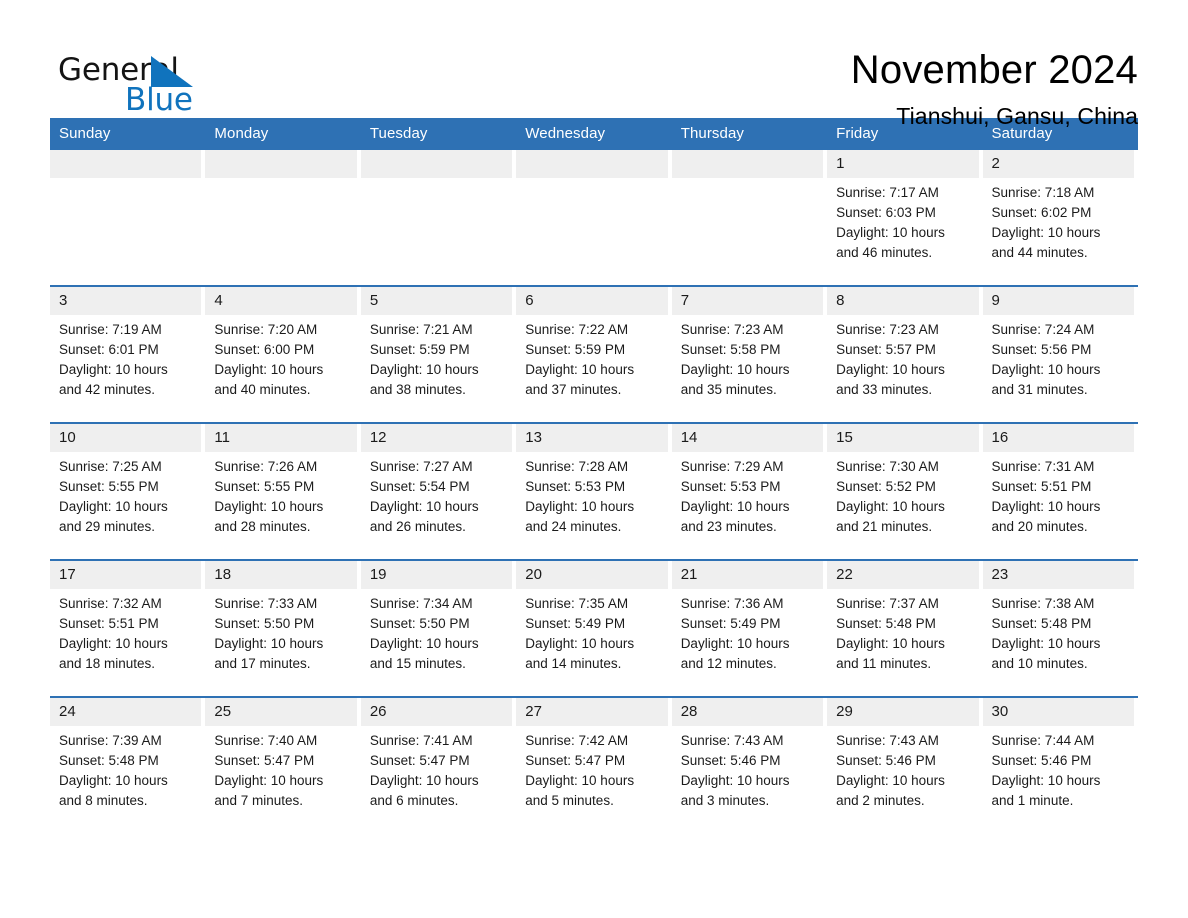 This screenshot has height=918, width=1188. Describe the element at coordinates (262, 526) in the screenshot. I see `daylight-text-line2: and 28 minutes.` at that location.